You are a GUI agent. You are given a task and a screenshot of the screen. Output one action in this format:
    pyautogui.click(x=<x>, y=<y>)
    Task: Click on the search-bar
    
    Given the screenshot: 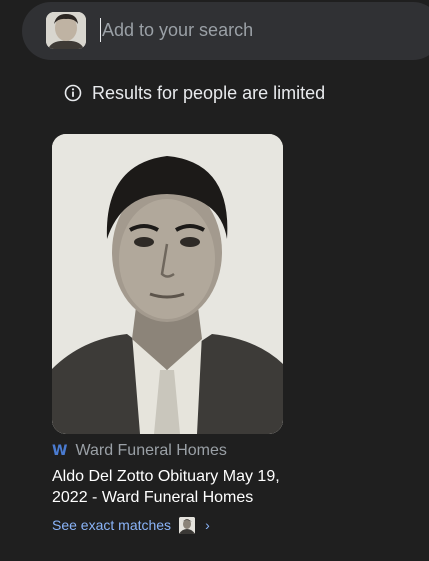 What is the action you would take?
    pyautogui.click(x=225, y=31)
    